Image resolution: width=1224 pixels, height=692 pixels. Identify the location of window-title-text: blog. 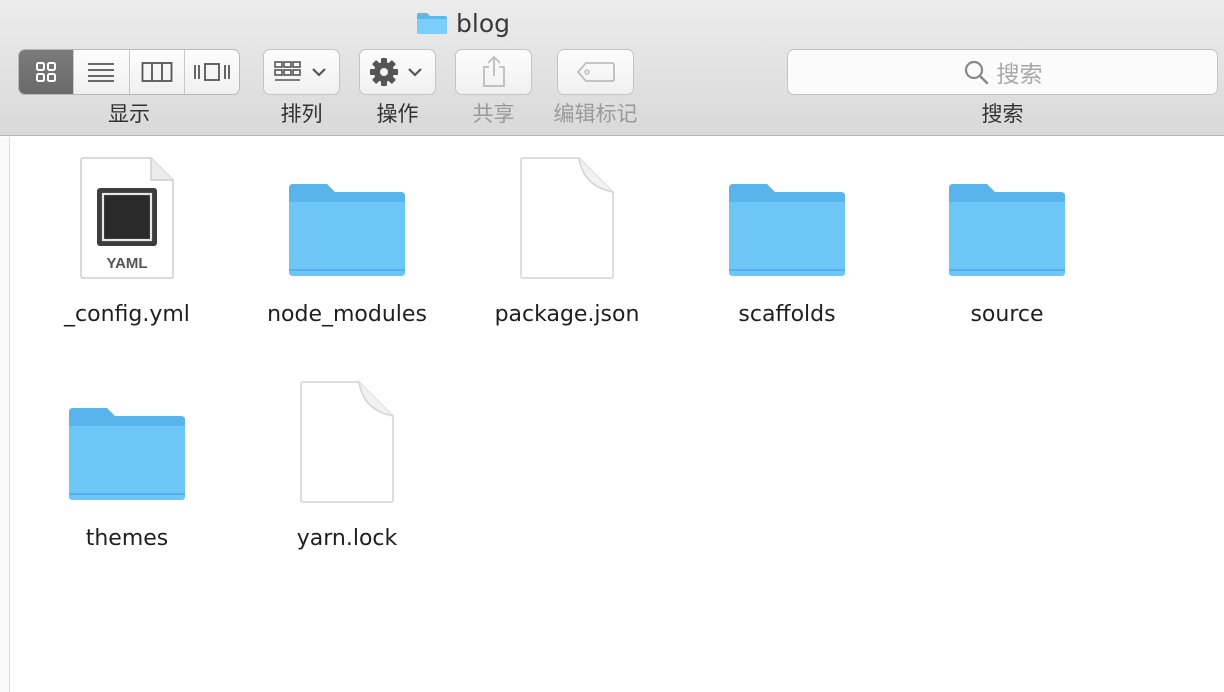
(483, 23).